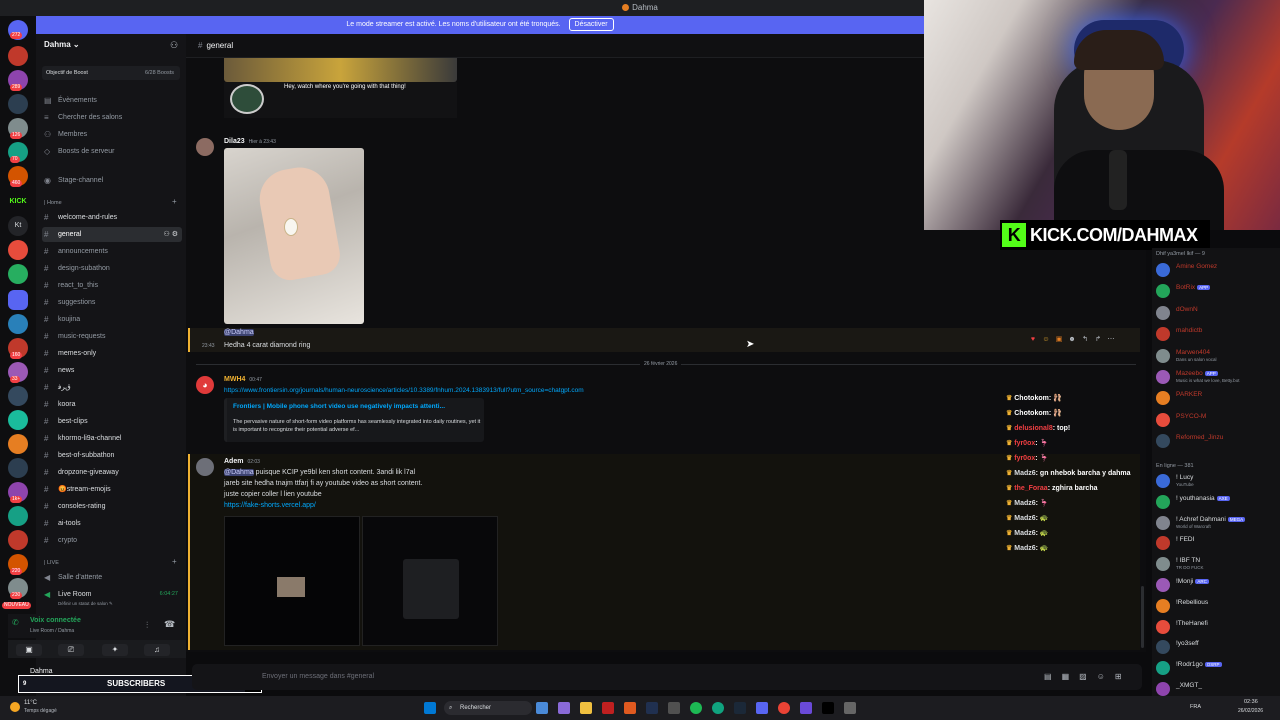  Describe the element at coordinates (1142, 617) in the screenshot. I see `scrollbar-thumb` at that location.